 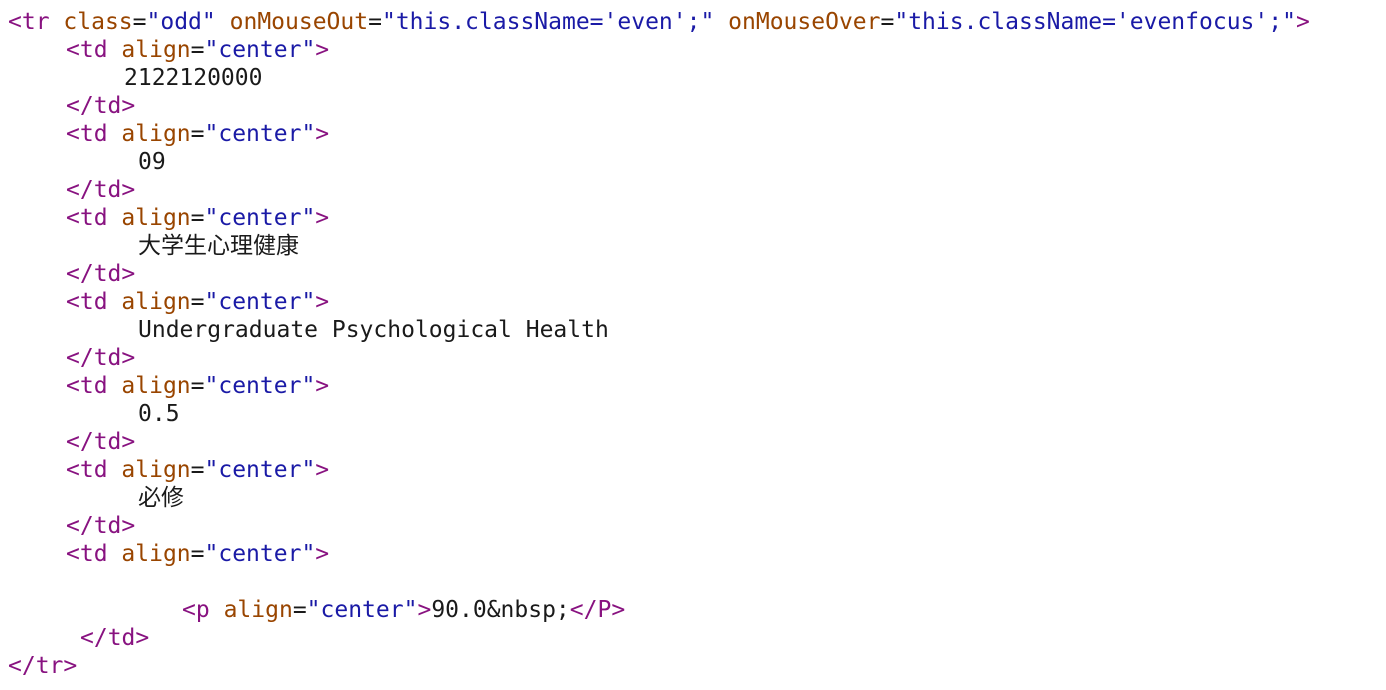 What do you see at coordinates (373, 330) in the screenshot?
I see `cell-text-course-name-en: Undergraduate Psychological Health` at bounding box center [373, 330].